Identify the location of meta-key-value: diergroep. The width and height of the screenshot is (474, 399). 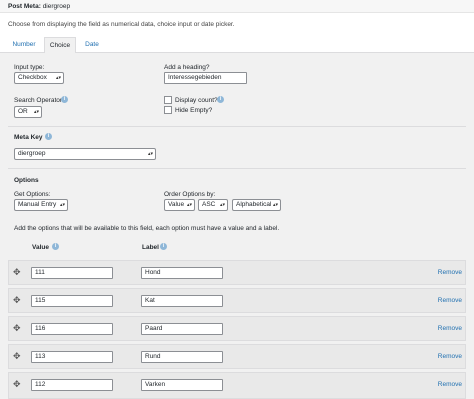
(32, 153).